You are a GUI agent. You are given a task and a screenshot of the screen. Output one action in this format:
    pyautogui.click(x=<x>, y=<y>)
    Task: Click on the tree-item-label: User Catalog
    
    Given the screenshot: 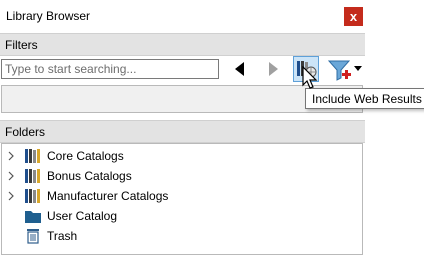 What is the action you would take?
    pyautogui.click(x=82, y=216)
    